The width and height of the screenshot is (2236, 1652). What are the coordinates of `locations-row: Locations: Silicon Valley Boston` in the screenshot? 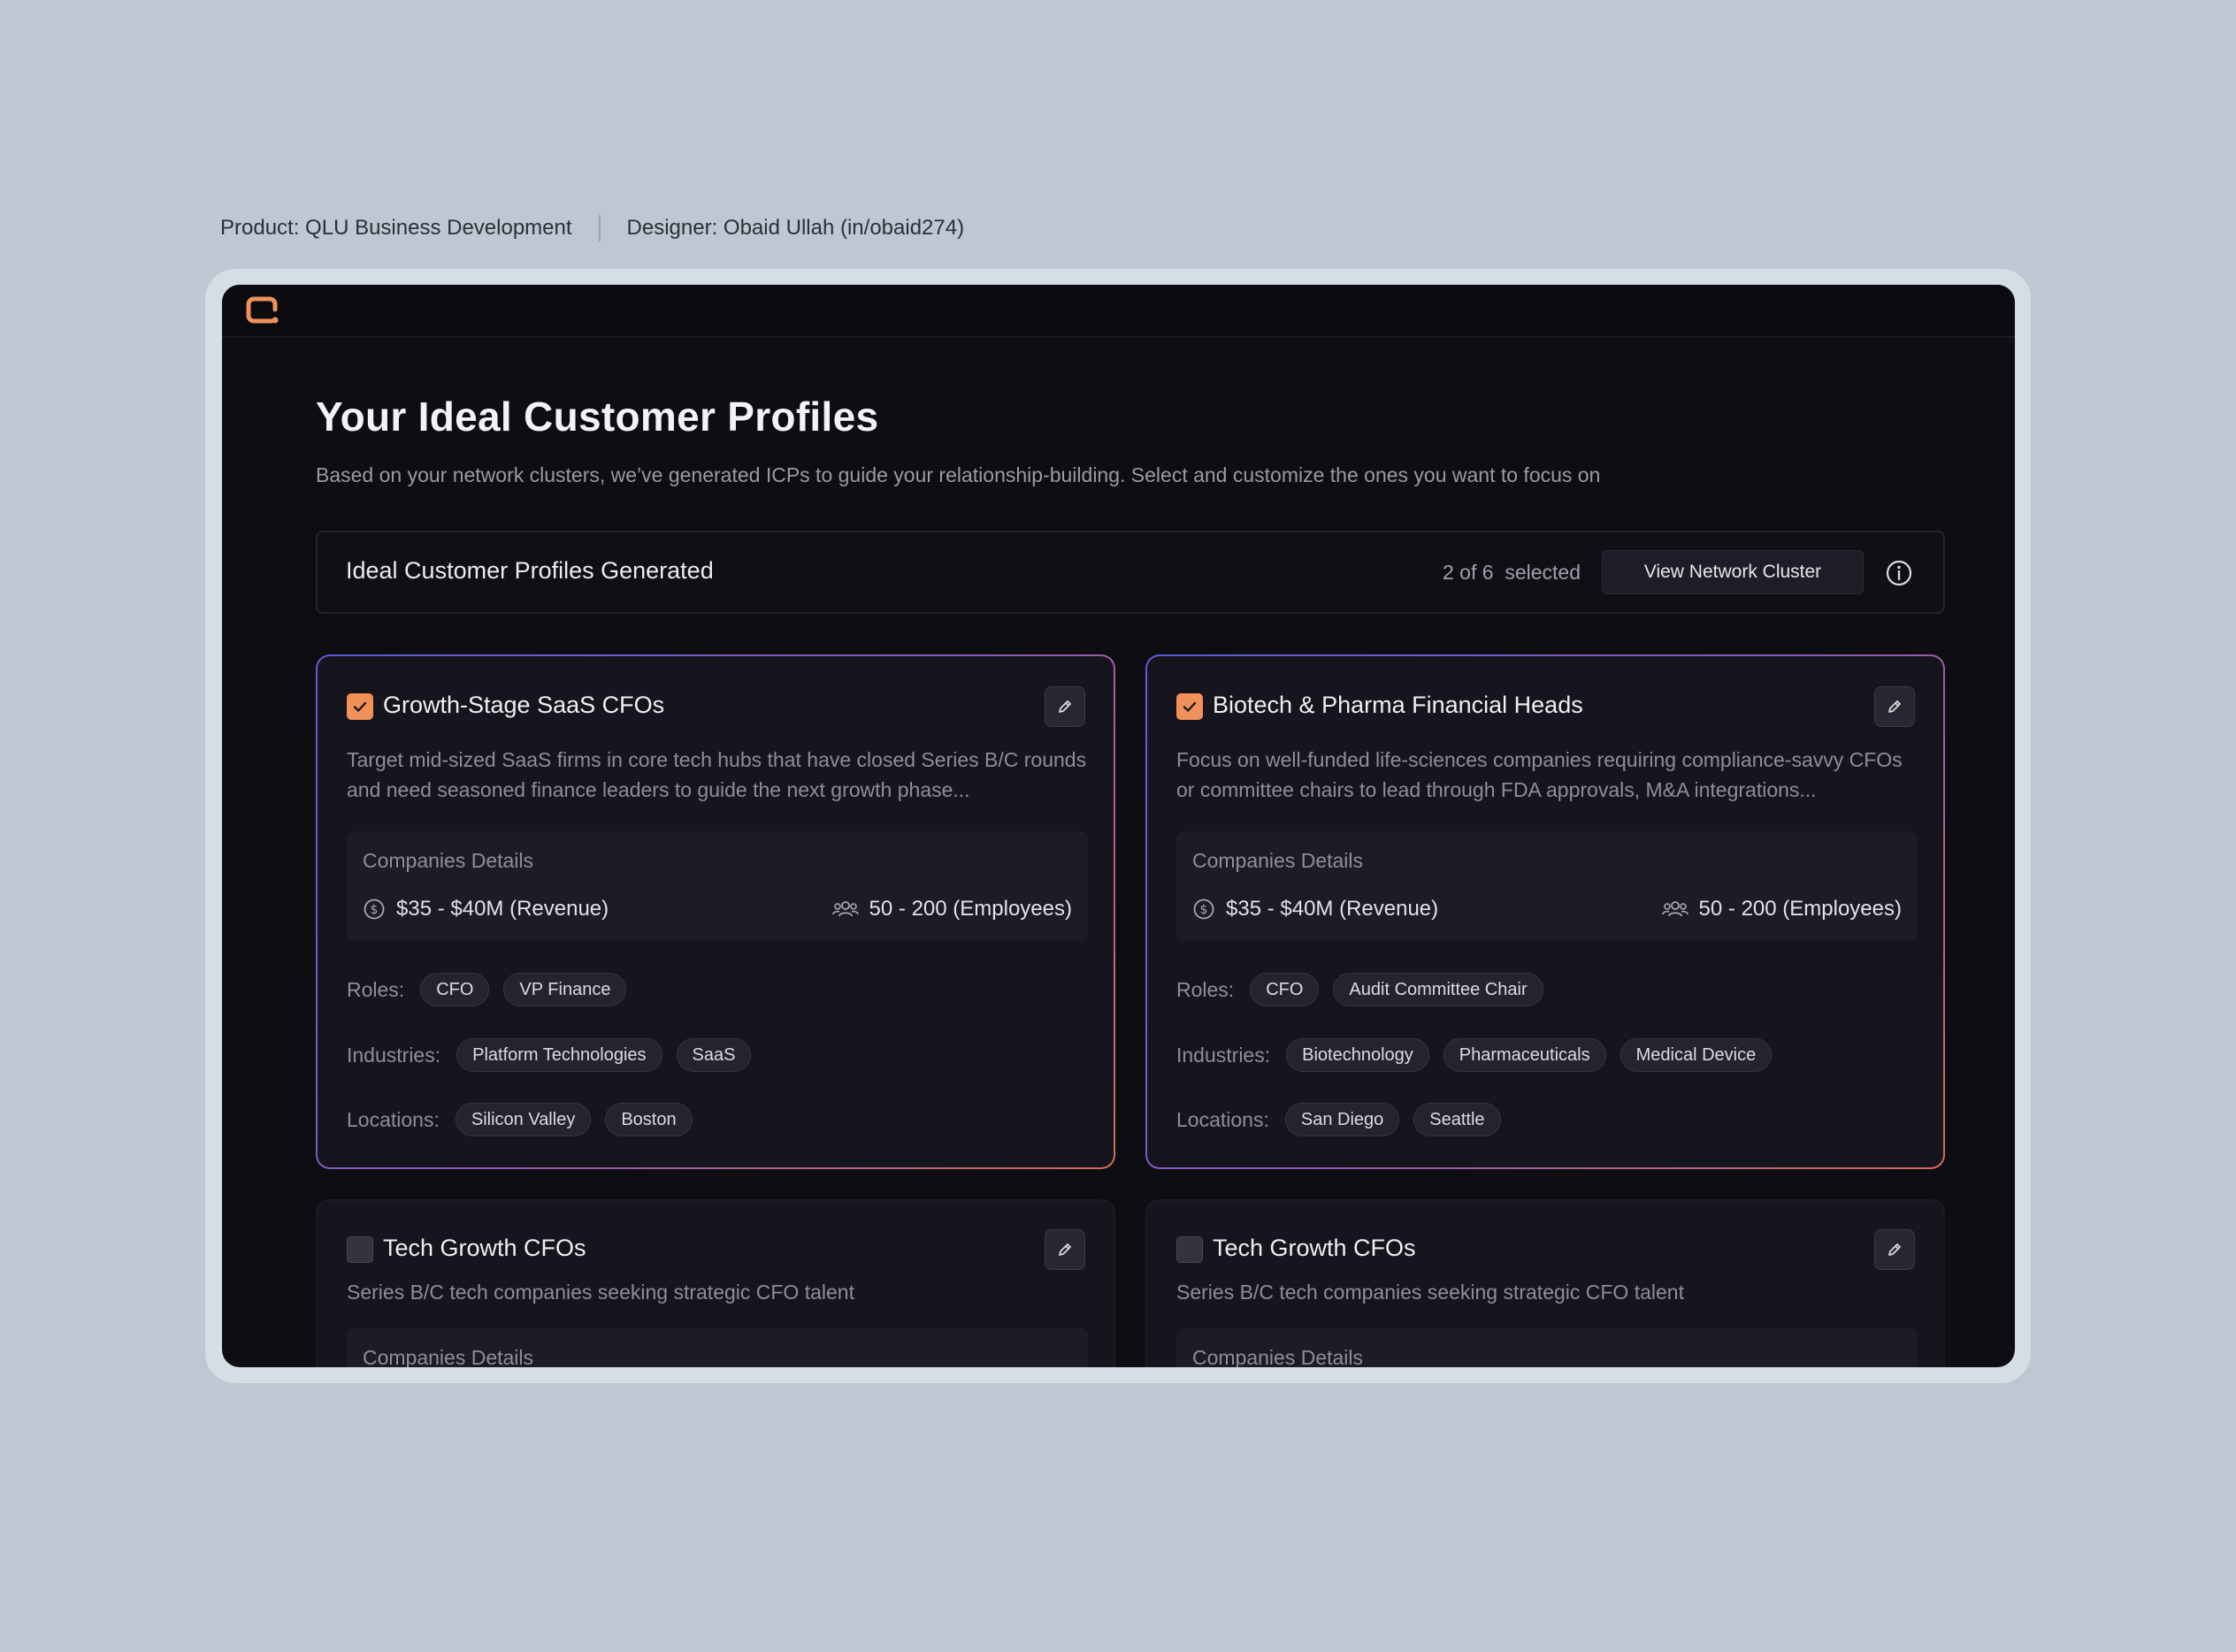 It's located at (527, 1119).